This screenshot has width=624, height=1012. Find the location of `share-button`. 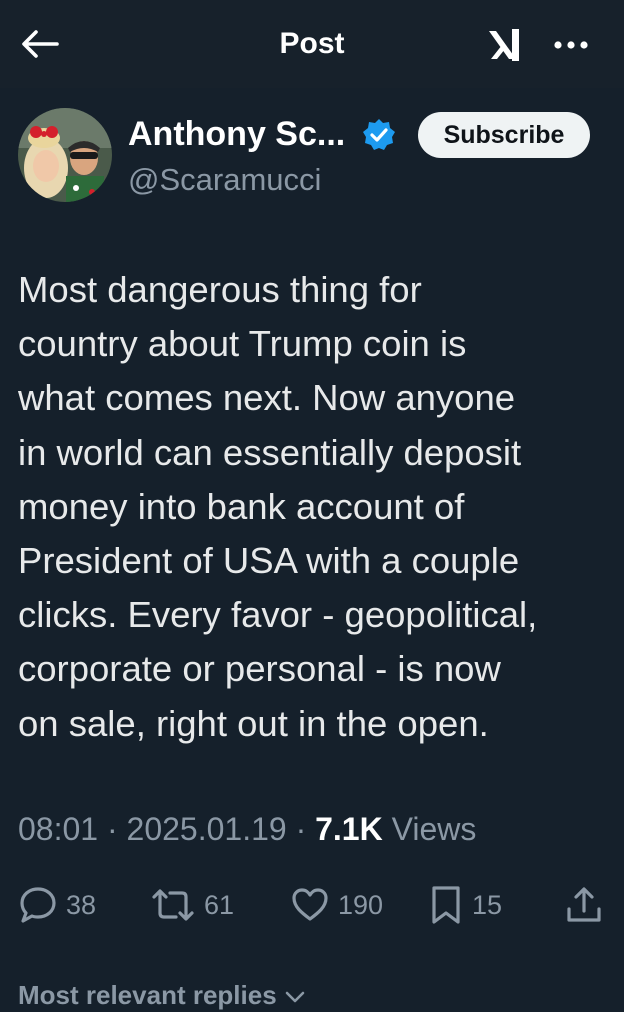

share-button is located at coordinates (584, 905).